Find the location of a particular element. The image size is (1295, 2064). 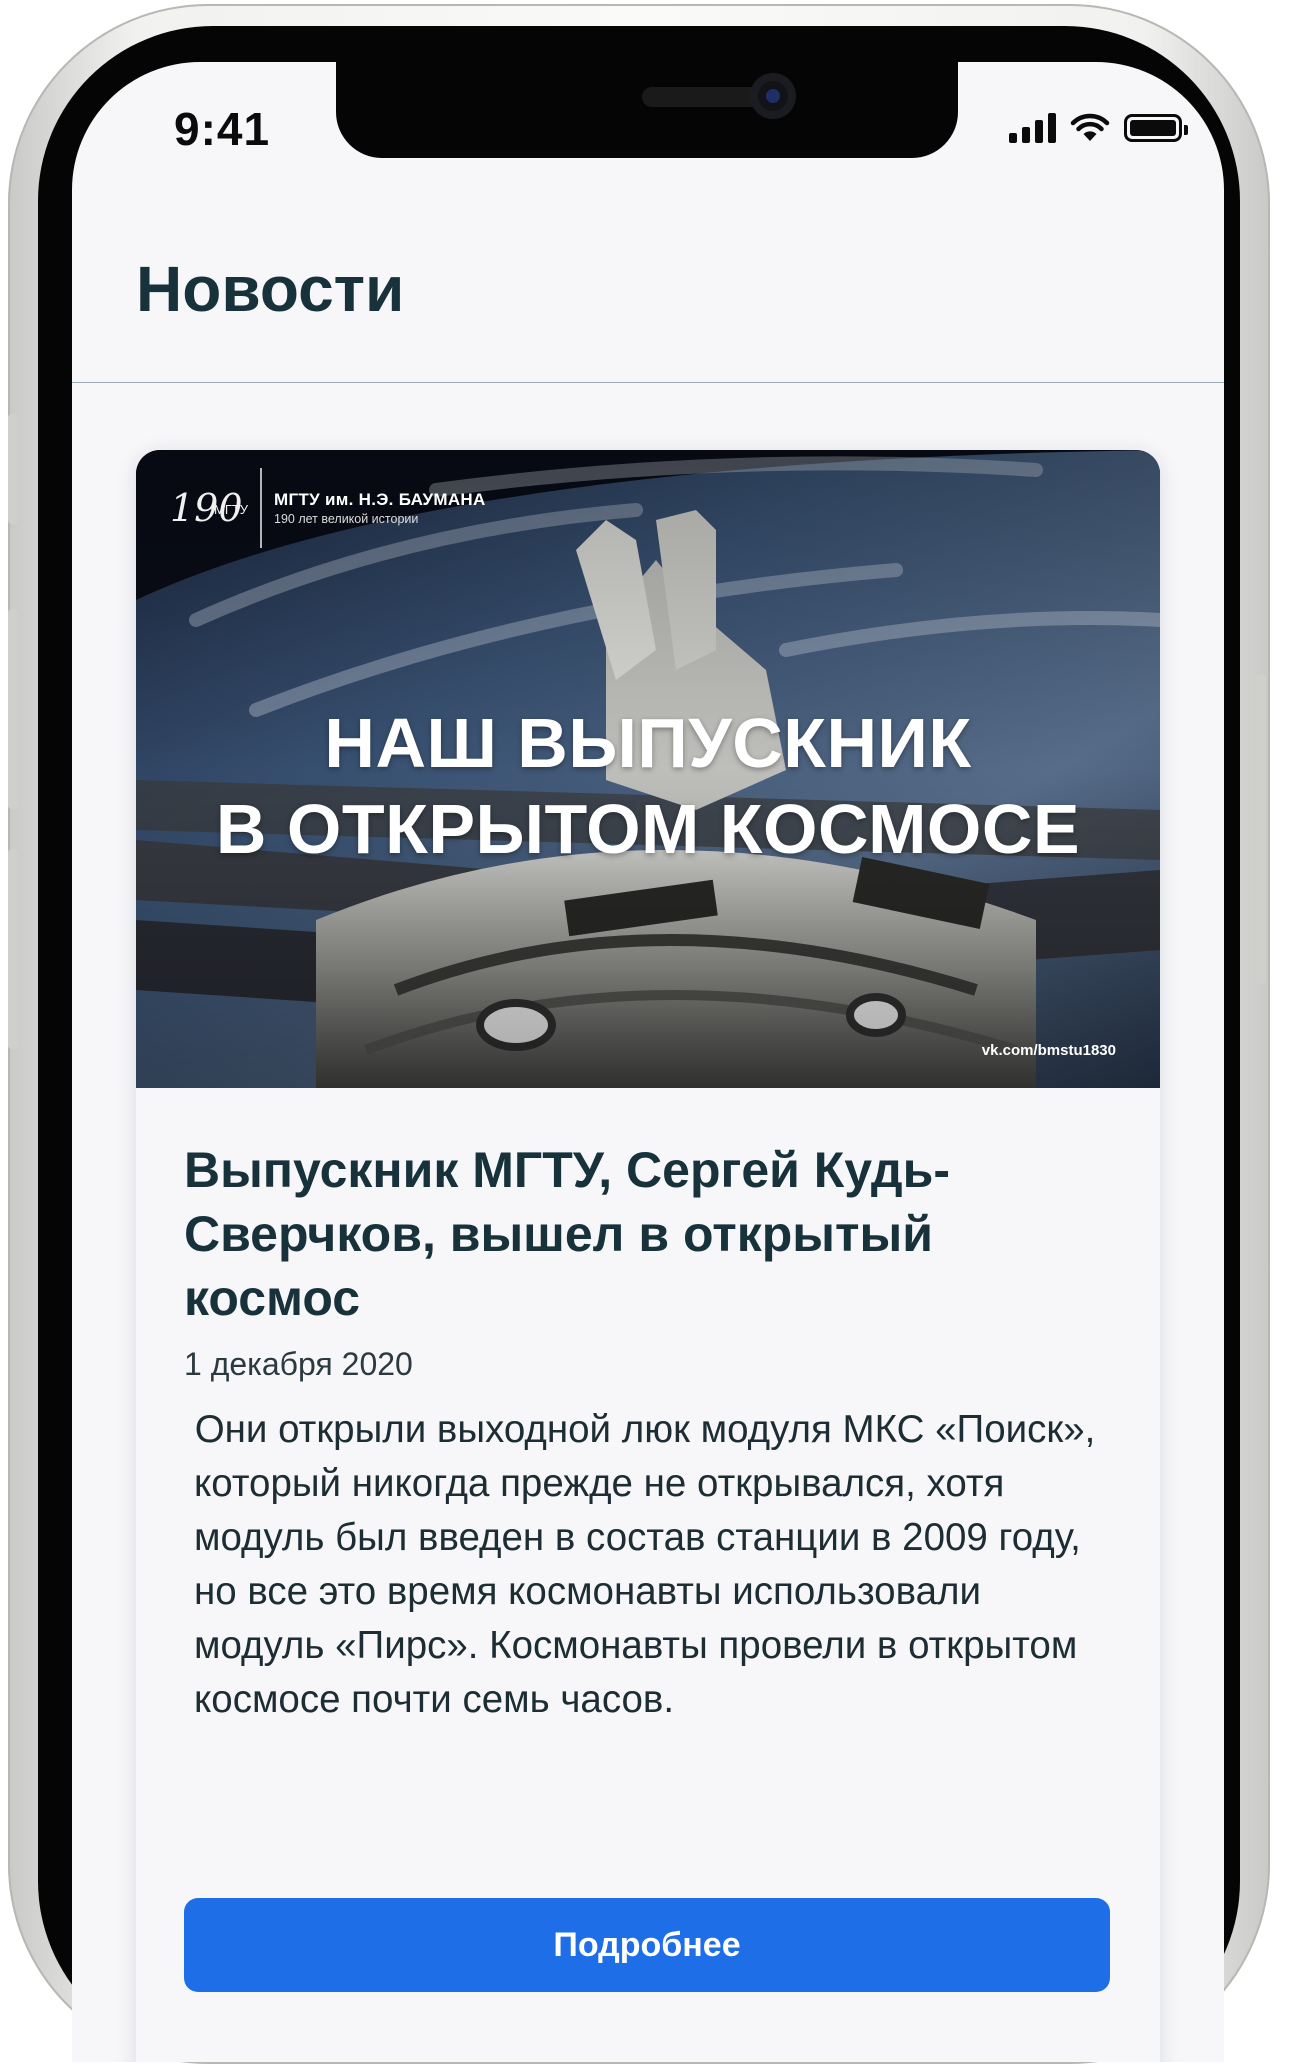

logo-emblem: 190 МГТУ is located at coordinates (209, 508).